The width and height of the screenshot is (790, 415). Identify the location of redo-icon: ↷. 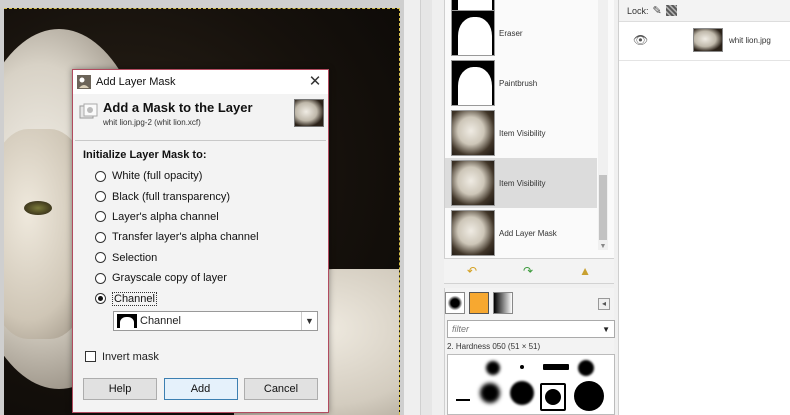
(528, 271).